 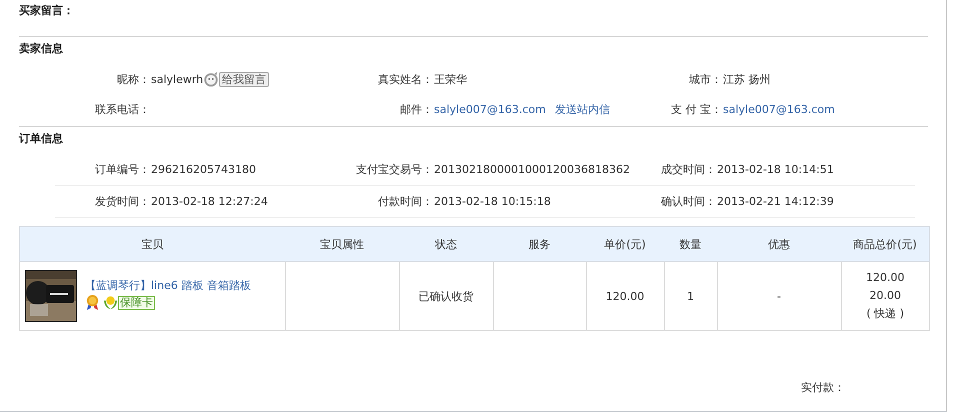 I want to click on product-link: 【蓝调琴行】line6 踏板 音箱踏板, so click(x=168, y=285).